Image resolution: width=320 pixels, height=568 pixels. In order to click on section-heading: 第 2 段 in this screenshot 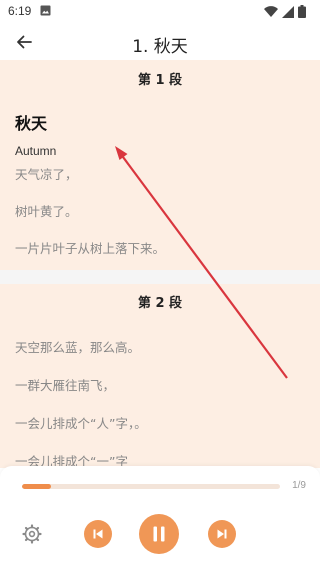, I will do `click(160, 303)`.